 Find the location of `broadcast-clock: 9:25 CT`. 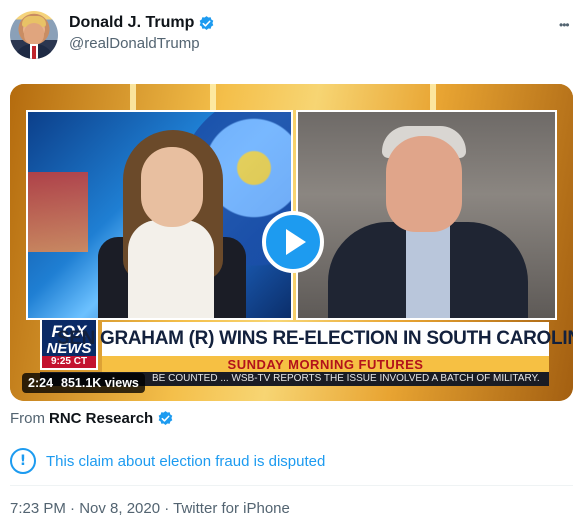

broadcast-clock: 9:25 CT is located at coordinates (69, 362).